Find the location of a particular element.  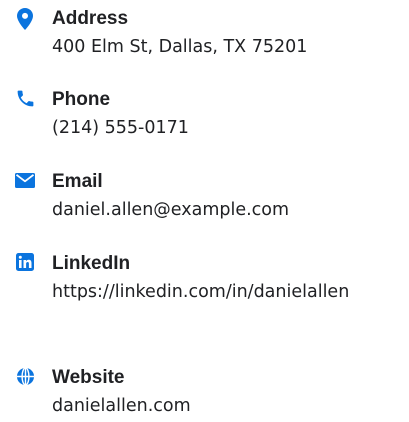

linkedin-label: LinkedIn is located at coordinates (91, 263).